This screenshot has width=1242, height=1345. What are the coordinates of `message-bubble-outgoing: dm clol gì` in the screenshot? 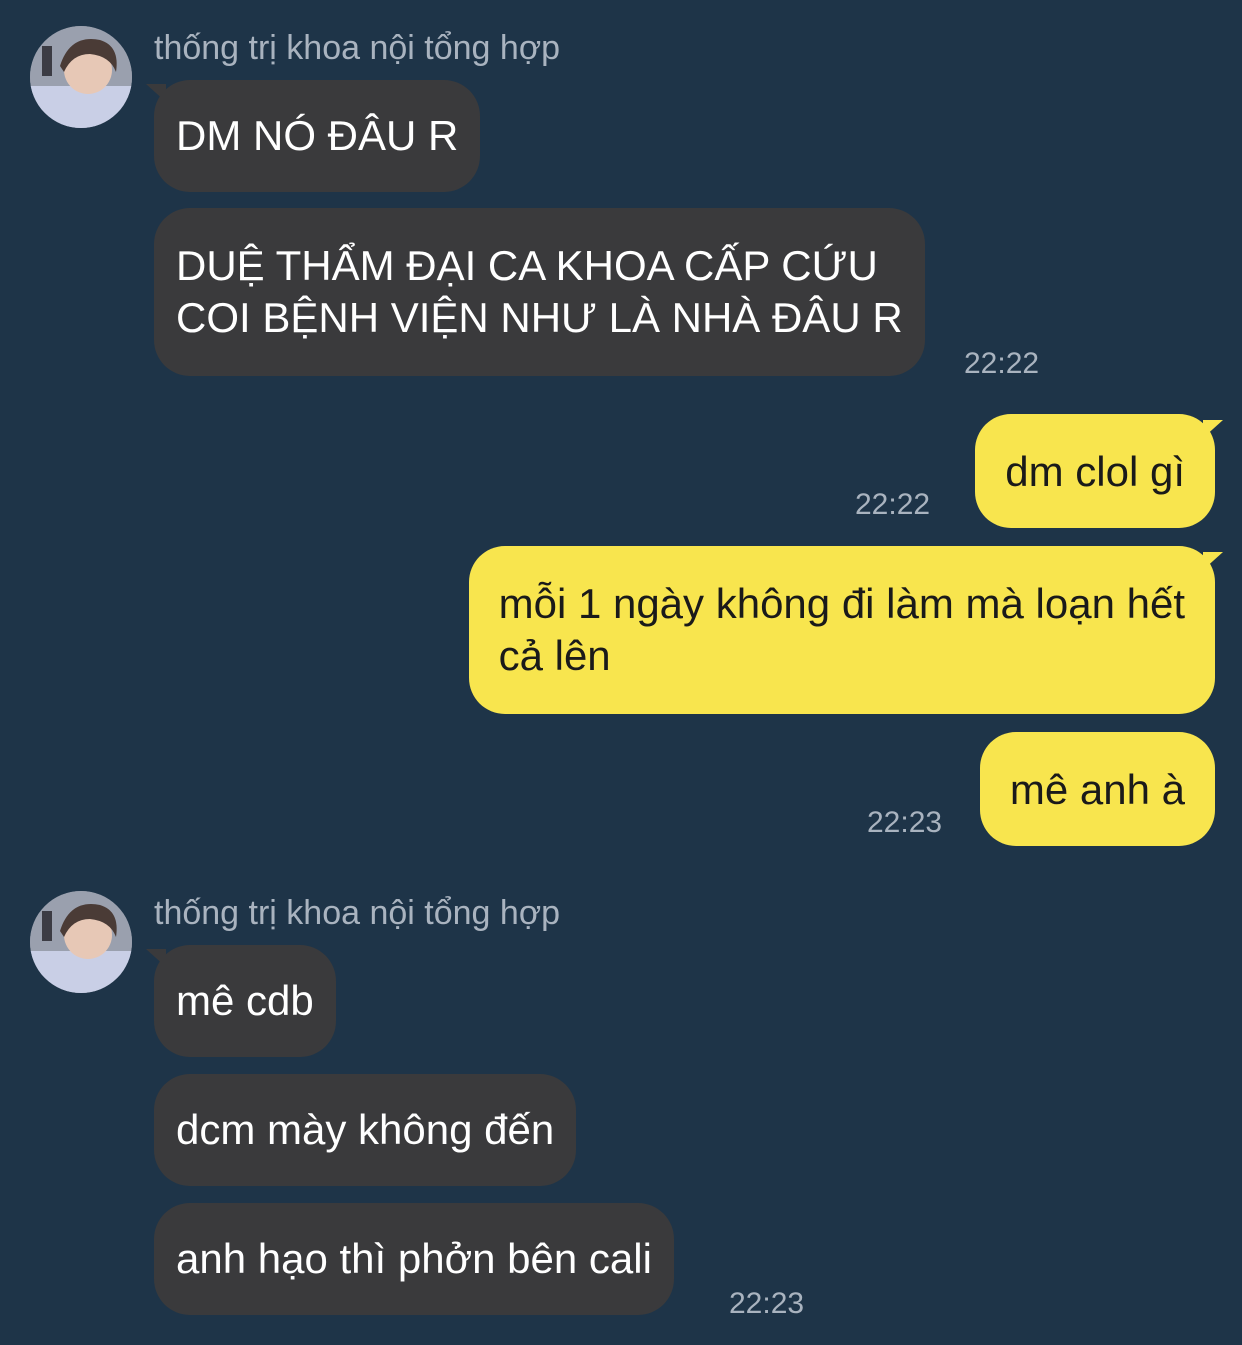 It's located at (1095, 471).